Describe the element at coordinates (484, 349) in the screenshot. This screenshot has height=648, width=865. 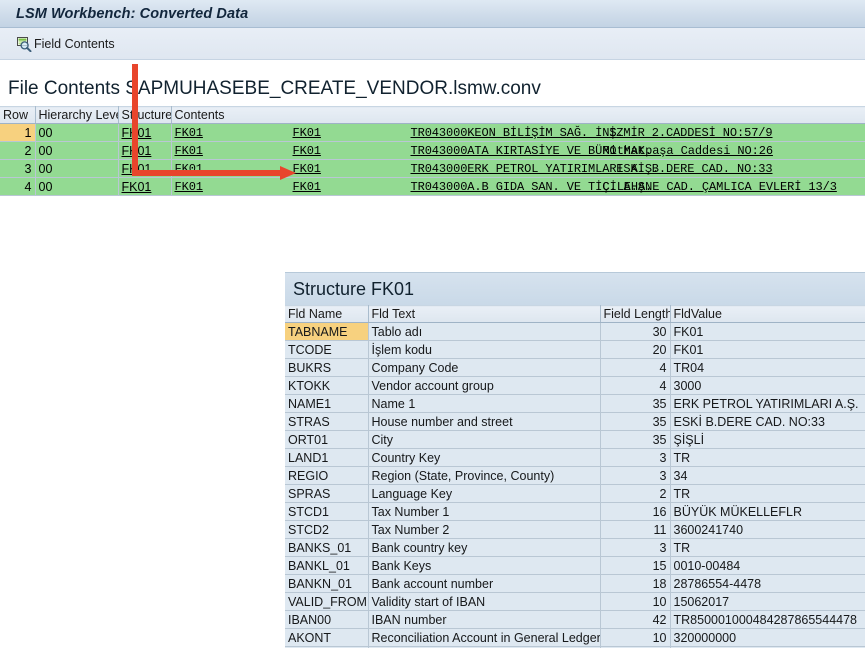
I see `cell-fld-text: İşlem kodu` at that location.